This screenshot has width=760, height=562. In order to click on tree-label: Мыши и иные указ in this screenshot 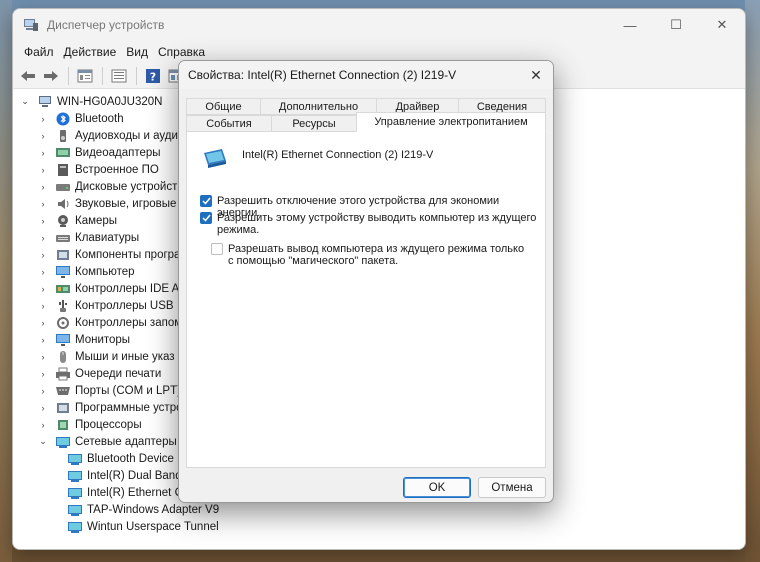, I will do `click(125, 356)`.